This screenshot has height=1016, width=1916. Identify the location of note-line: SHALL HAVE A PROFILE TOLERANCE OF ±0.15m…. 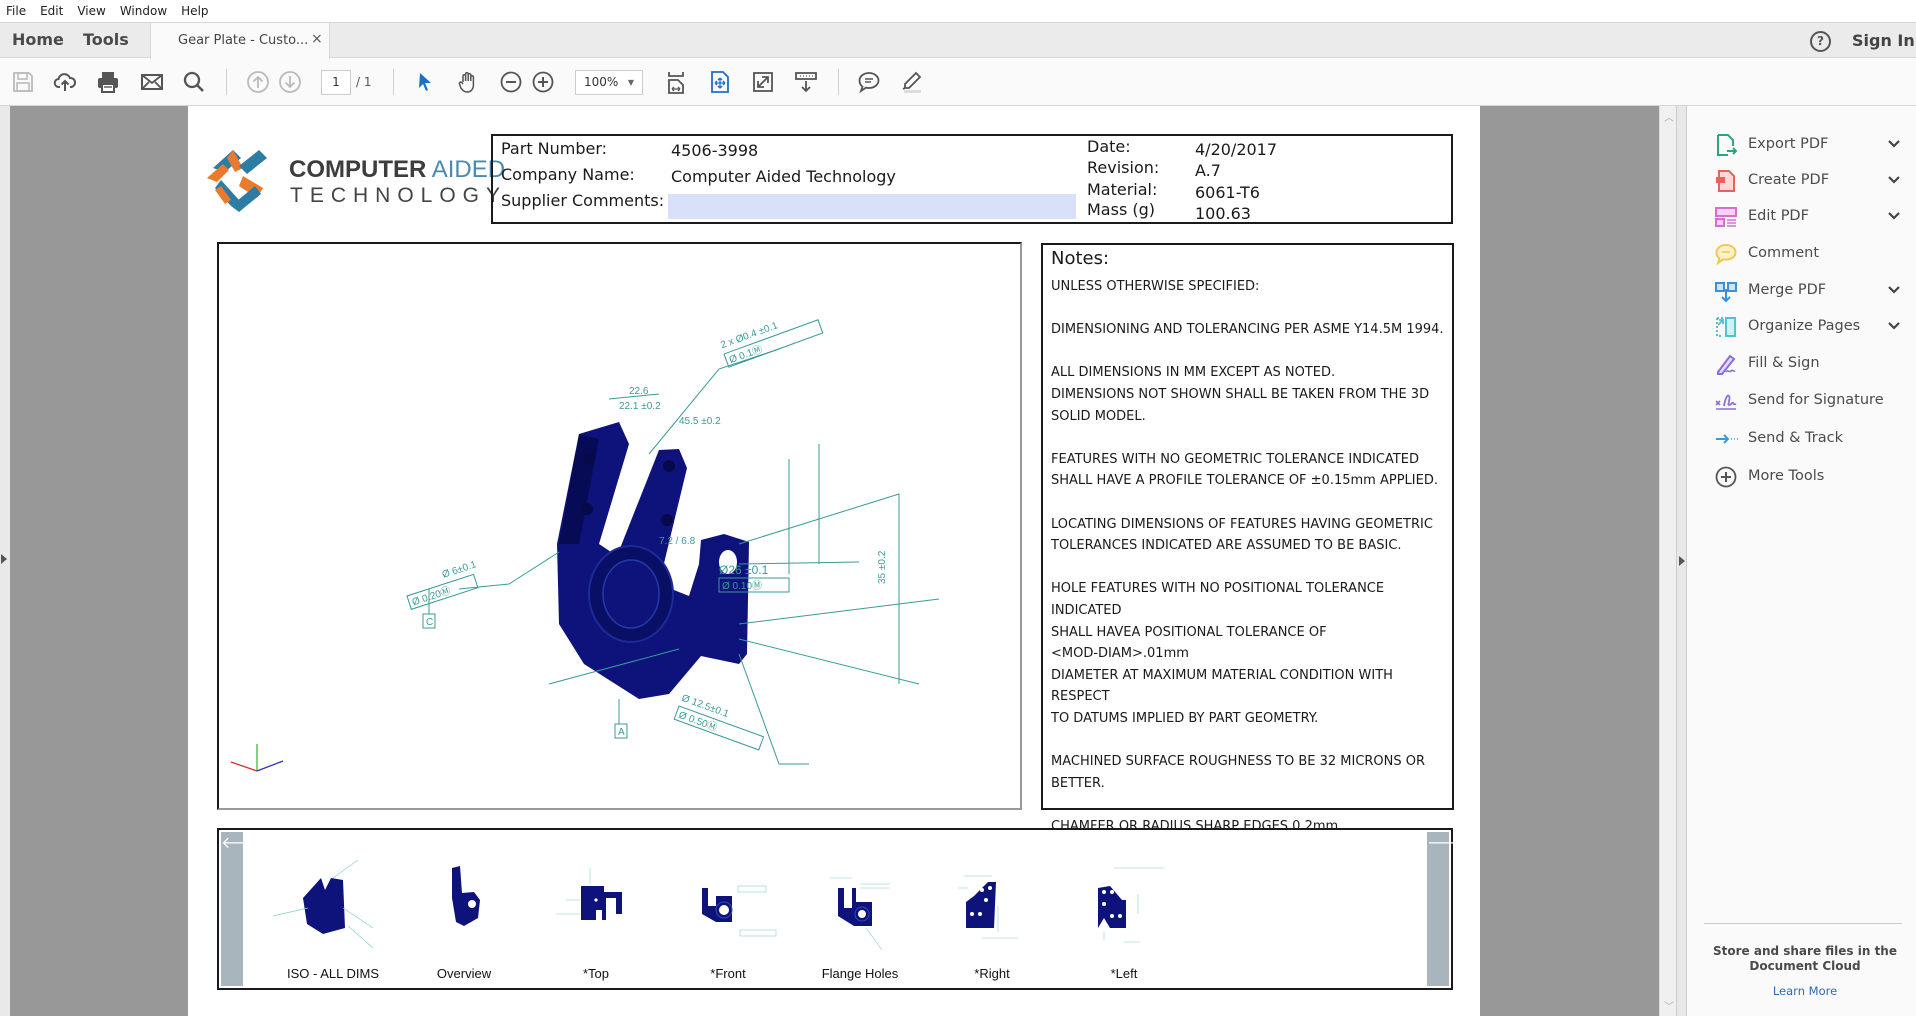
(1244, 481).